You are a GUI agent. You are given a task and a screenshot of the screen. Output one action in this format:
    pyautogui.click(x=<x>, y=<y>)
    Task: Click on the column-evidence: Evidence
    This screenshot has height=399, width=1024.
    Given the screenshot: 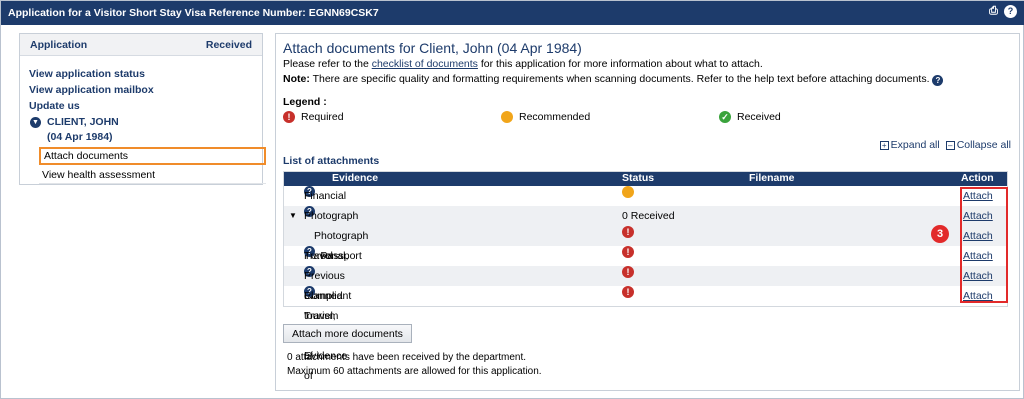 What is the action you would take?
    pyautogui.click(x=355, y=178)
    